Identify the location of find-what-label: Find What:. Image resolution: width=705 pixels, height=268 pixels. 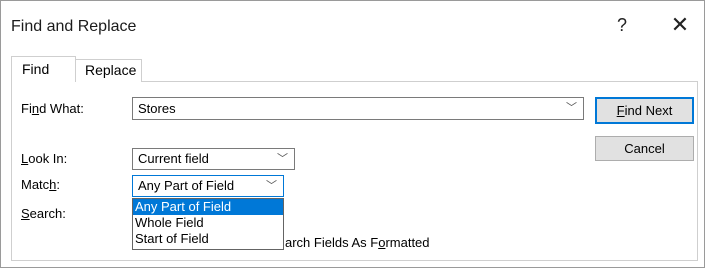
(52, 108).